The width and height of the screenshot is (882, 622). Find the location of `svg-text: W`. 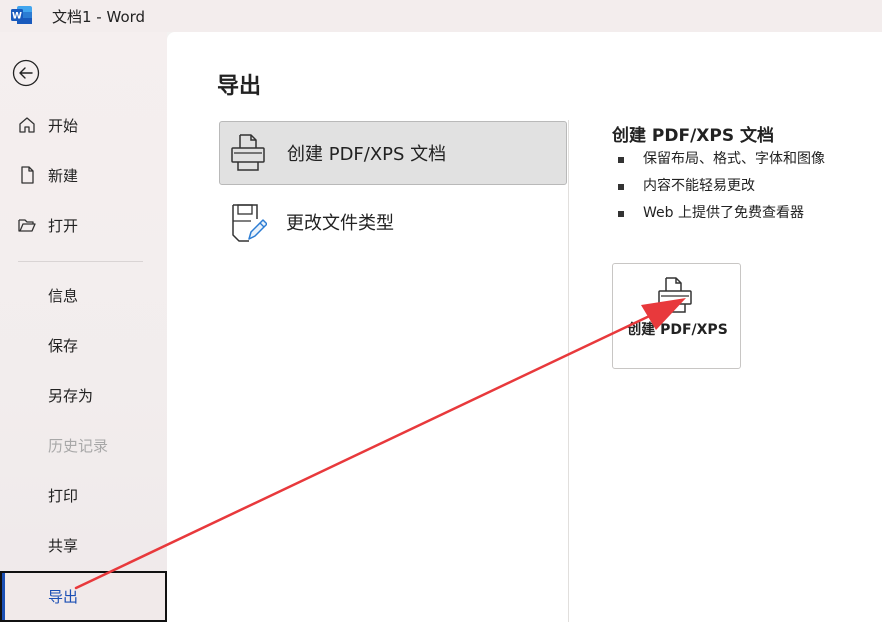

svg-text: W is located at coordinates (17, 17).